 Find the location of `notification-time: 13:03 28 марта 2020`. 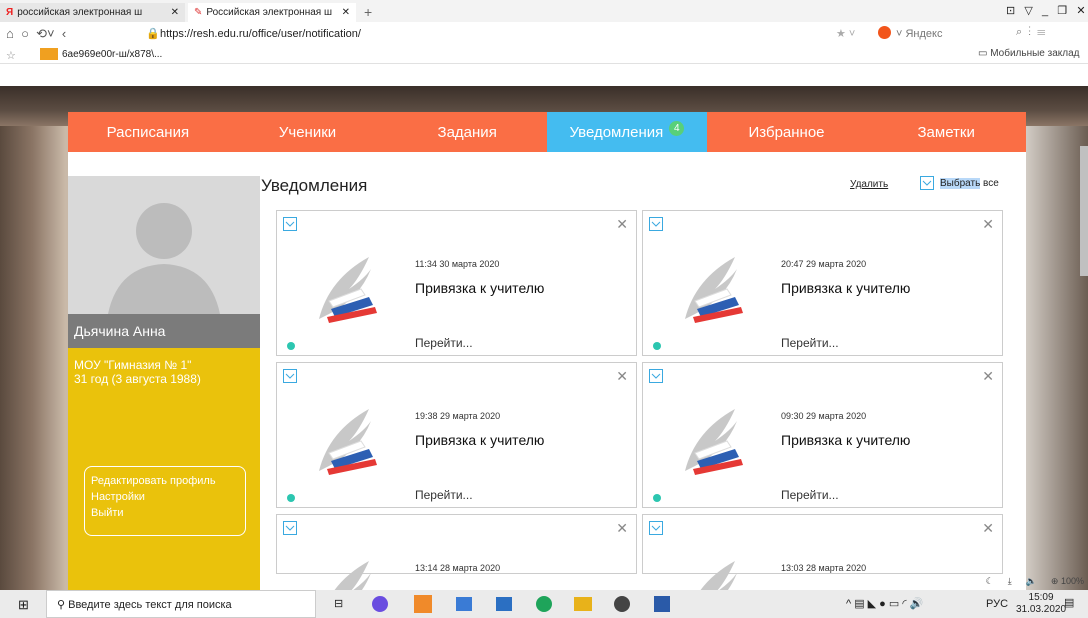

notification-time: 13:03 28 марта 2020 is located at coordinates (824, 568).